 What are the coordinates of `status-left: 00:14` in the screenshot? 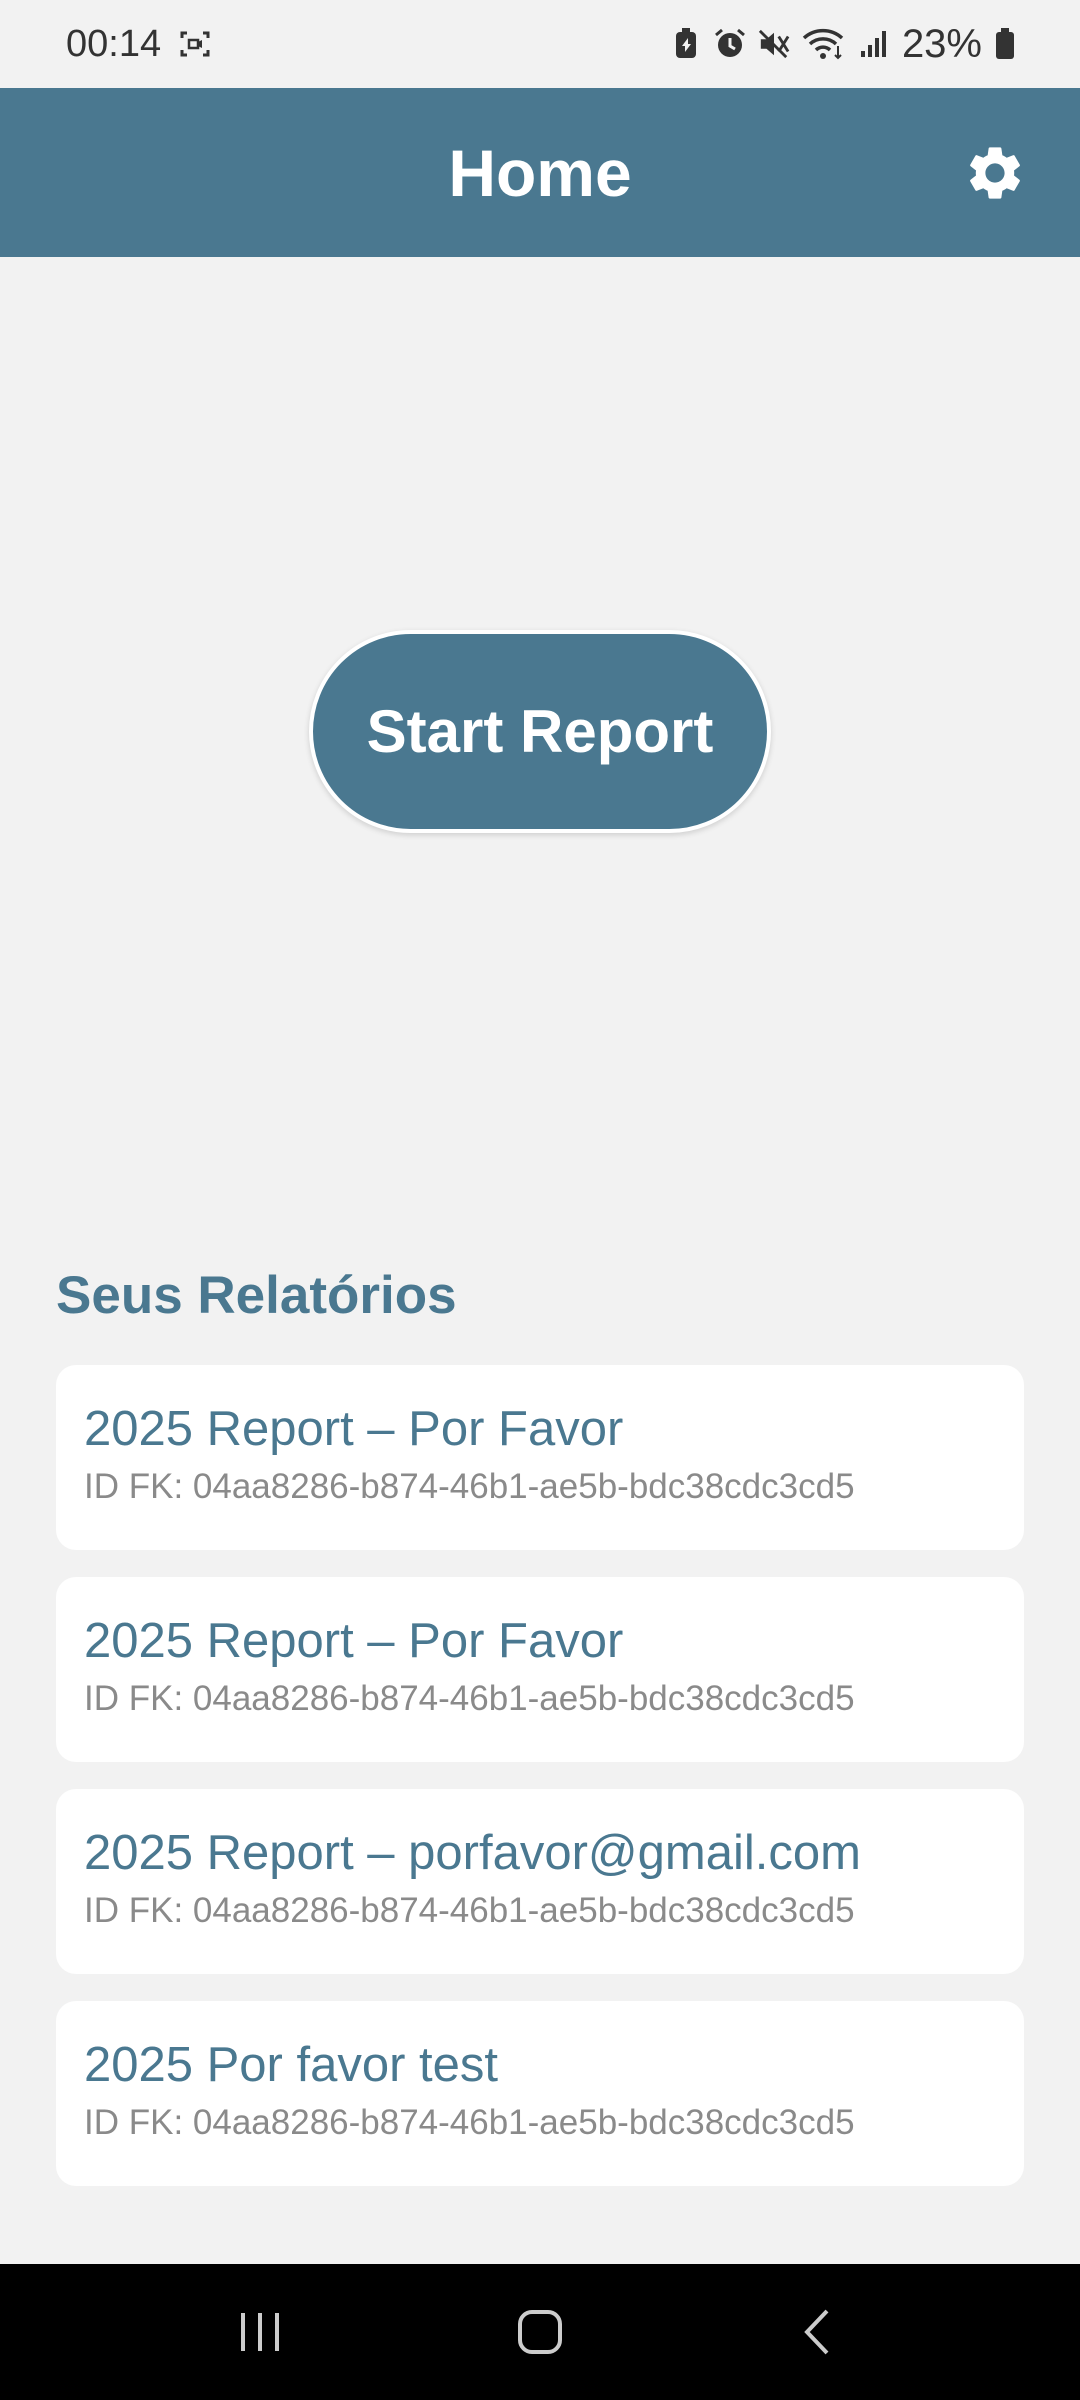 It's located at (138, 44).